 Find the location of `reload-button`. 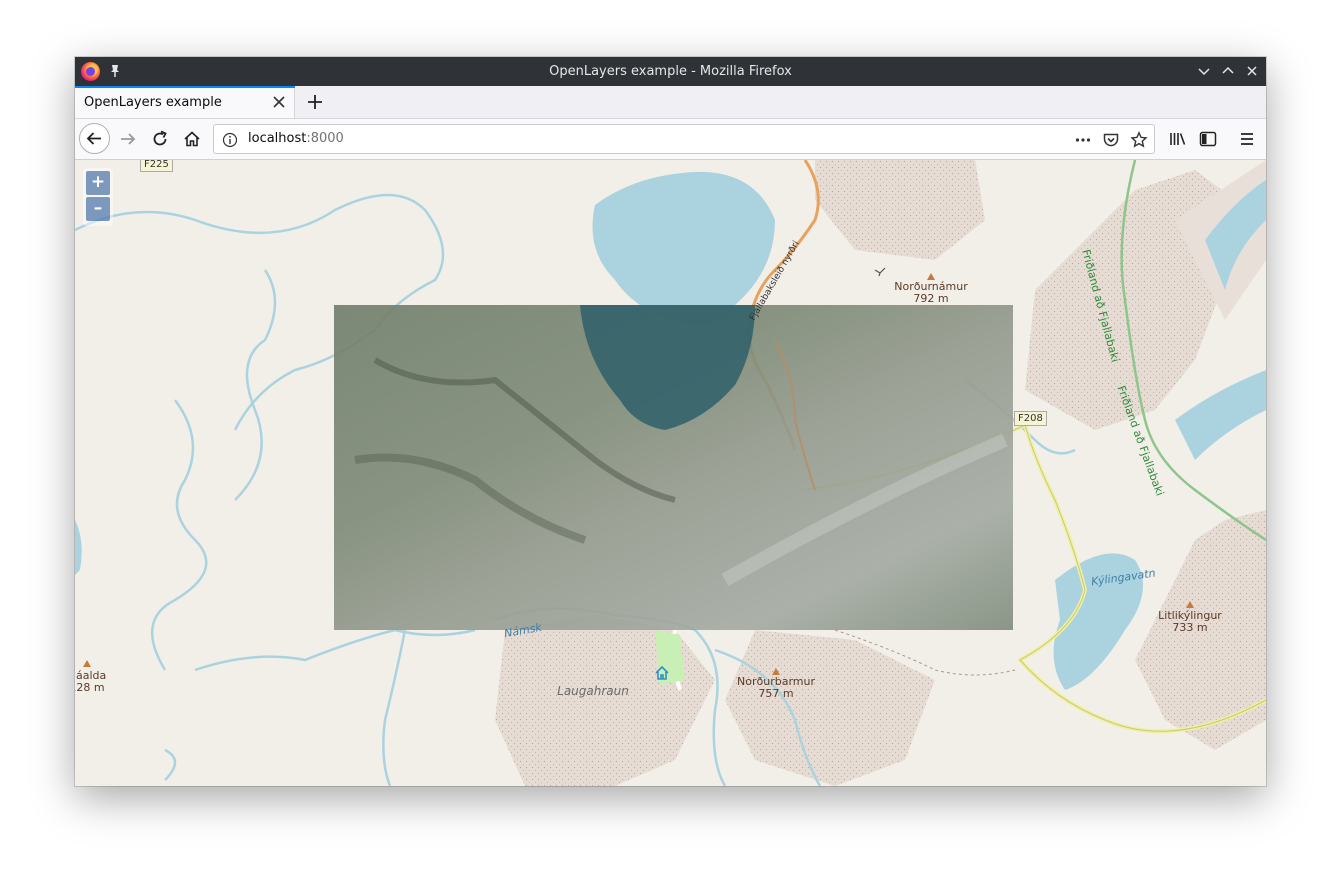

reload-button is located at coordinates (160, 139).